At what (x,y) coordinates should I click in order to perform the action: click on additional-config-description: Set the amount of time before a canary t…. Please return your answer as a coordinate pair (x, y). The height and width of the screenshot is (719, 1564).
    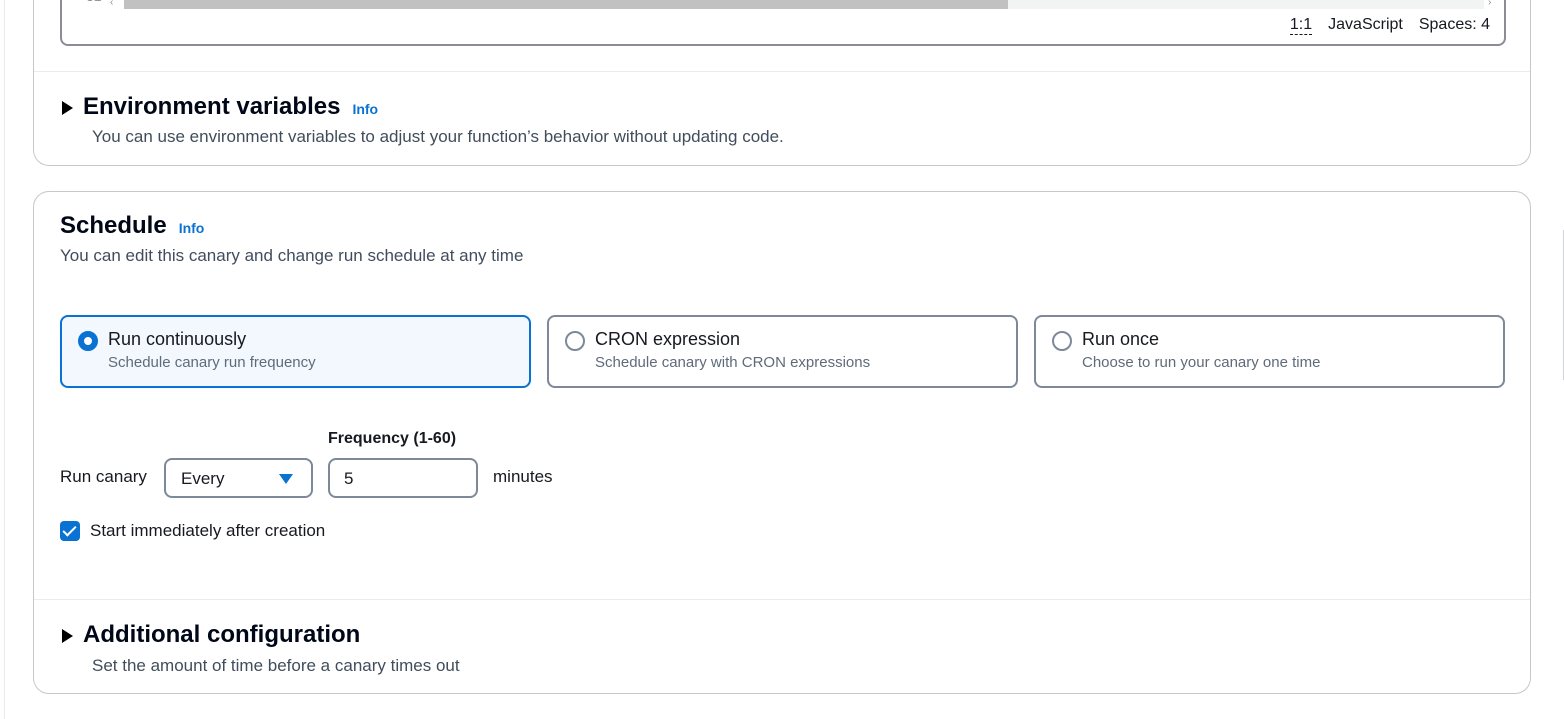
    Looking at the image, I should click on (276, 665).